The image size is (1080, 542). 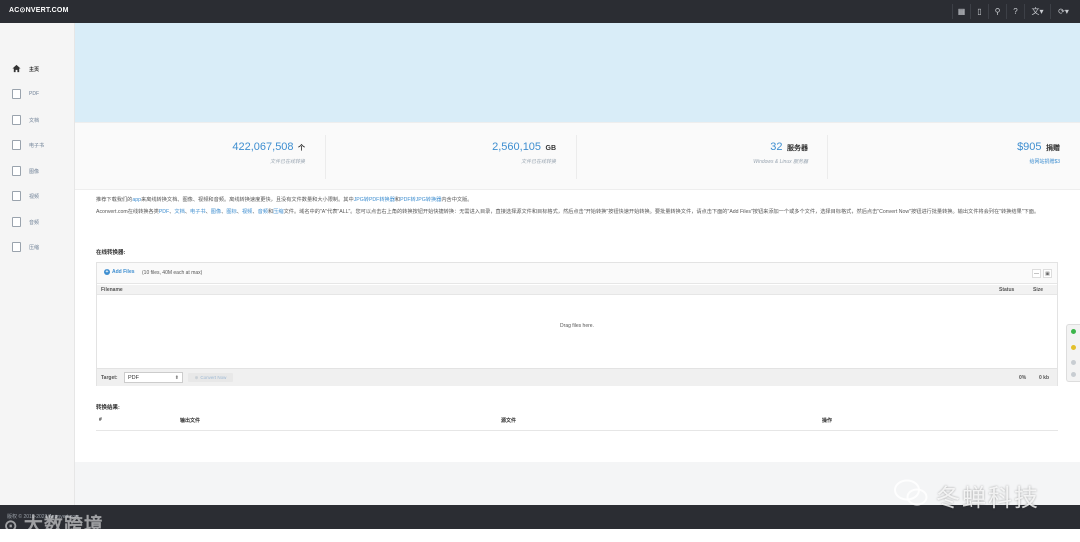 What do you see at coordinates (979, 11) in the screenshot?
I see `tablet-icon: ▯` at bounding box center [979, 11].